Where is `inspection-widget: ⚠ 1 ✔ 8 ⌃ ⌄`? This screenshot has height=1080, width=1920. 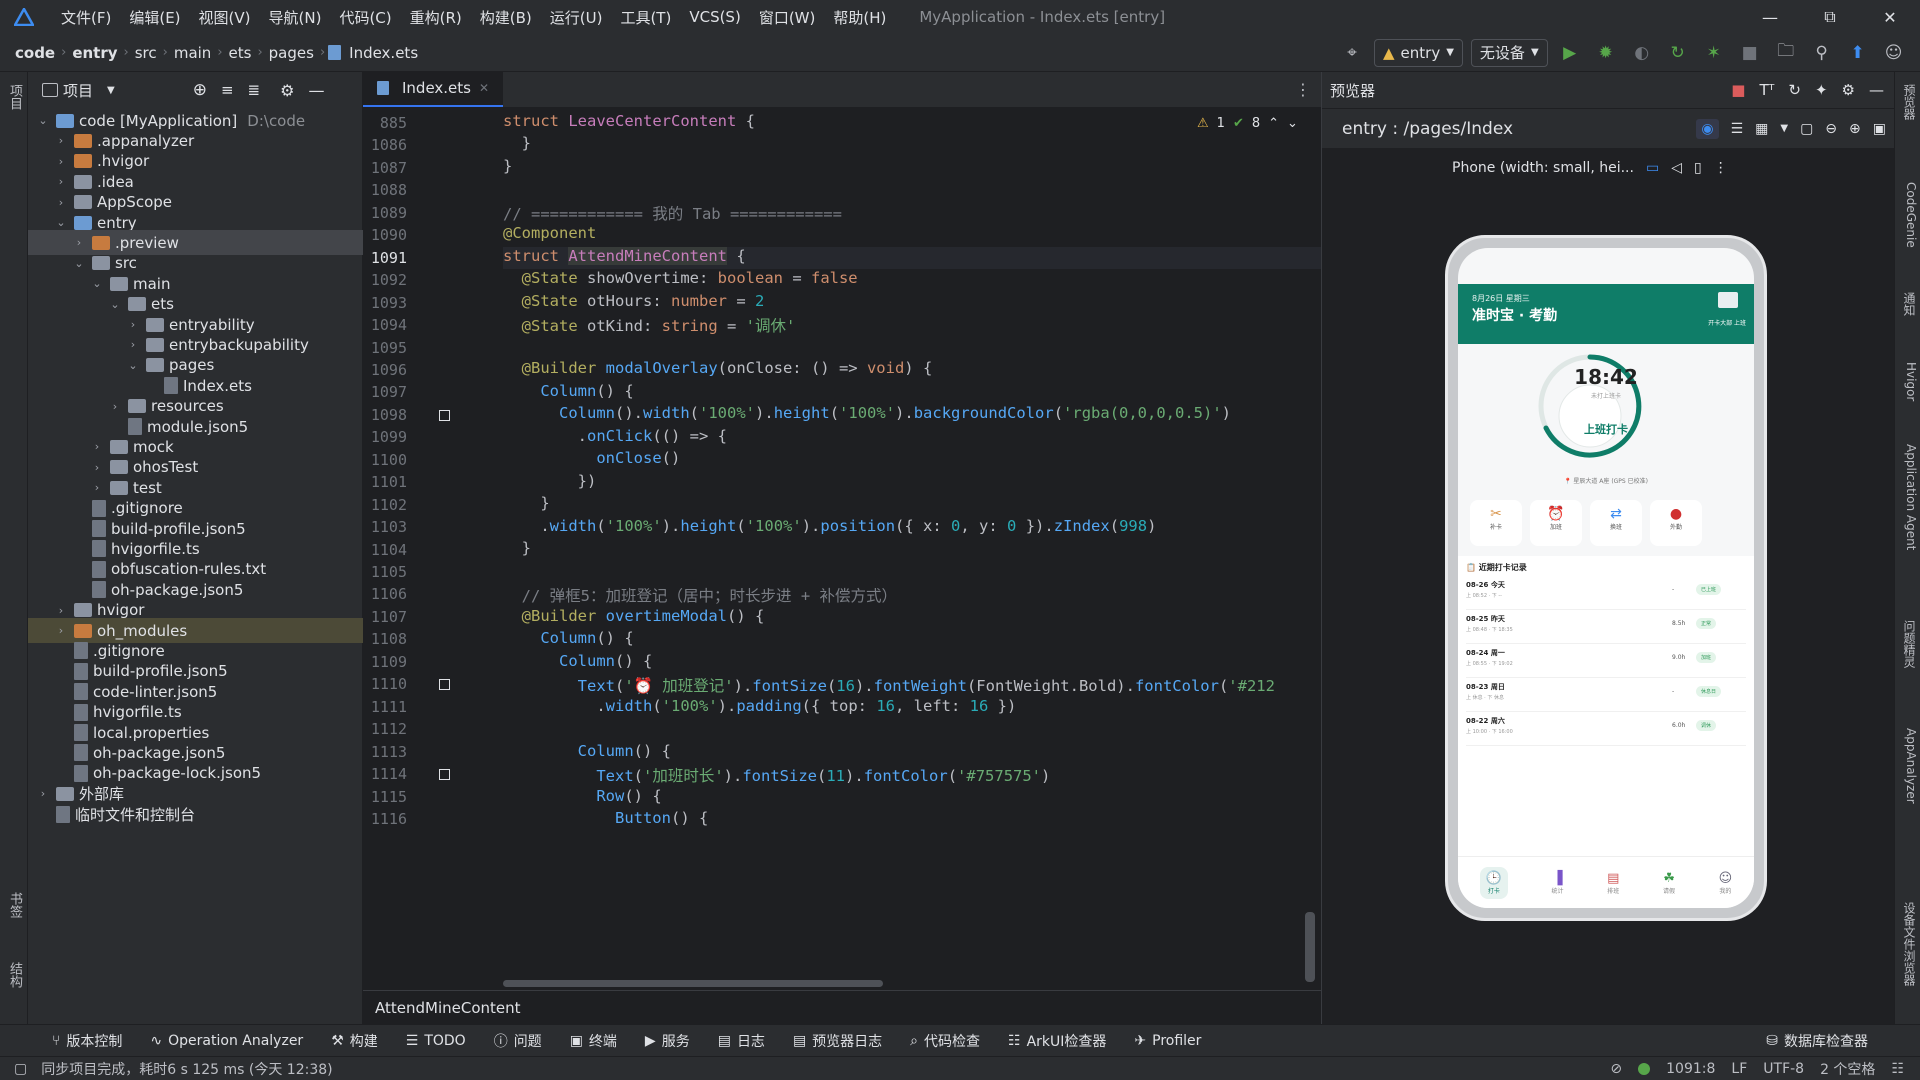 inspection-widget: ⚠ 1 ✔ 8 ⌃ ⌄ is located at coordinates (1247, 123).